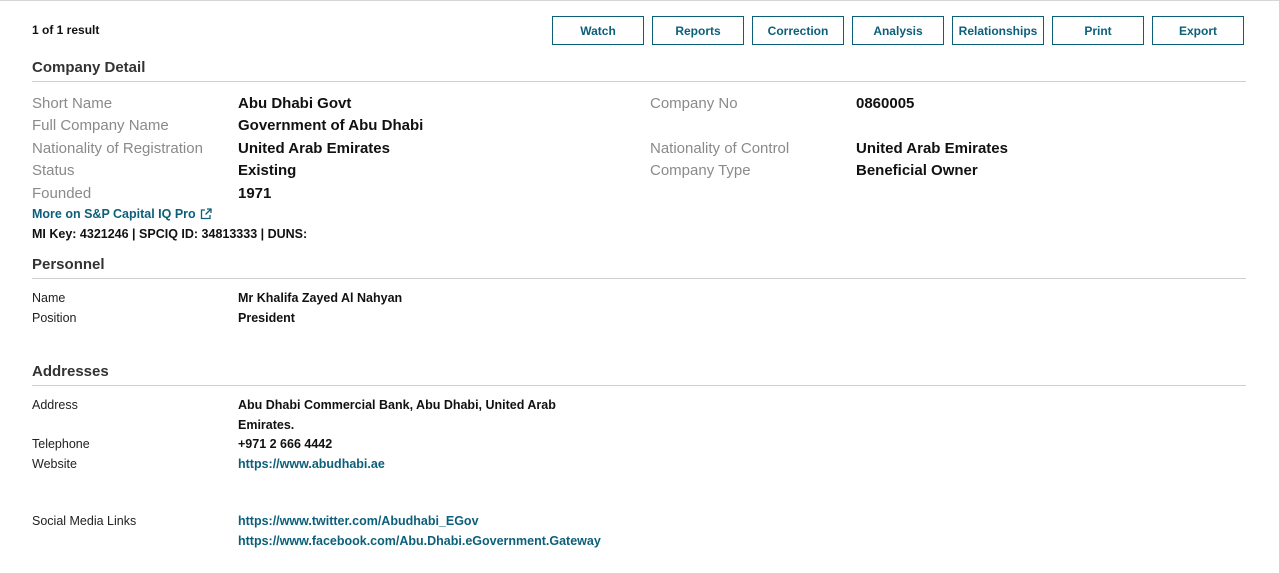 This screenshot has height=573, width=1279. I want to click on relationships-button: Relationships, so click(998, 30).